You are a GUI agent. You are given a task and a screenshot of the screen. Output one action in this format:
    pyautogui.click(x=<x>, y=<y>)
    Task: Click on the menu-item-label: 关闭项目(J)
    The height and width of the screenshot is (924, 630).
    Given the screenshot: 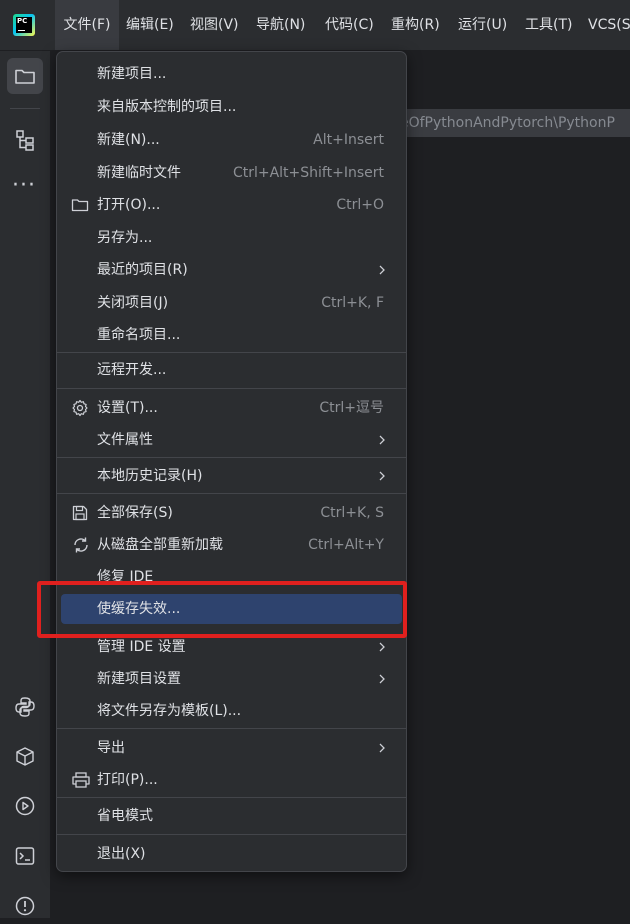 What is the action you would take?
    pyautogui.click(x=133, y=303)
    